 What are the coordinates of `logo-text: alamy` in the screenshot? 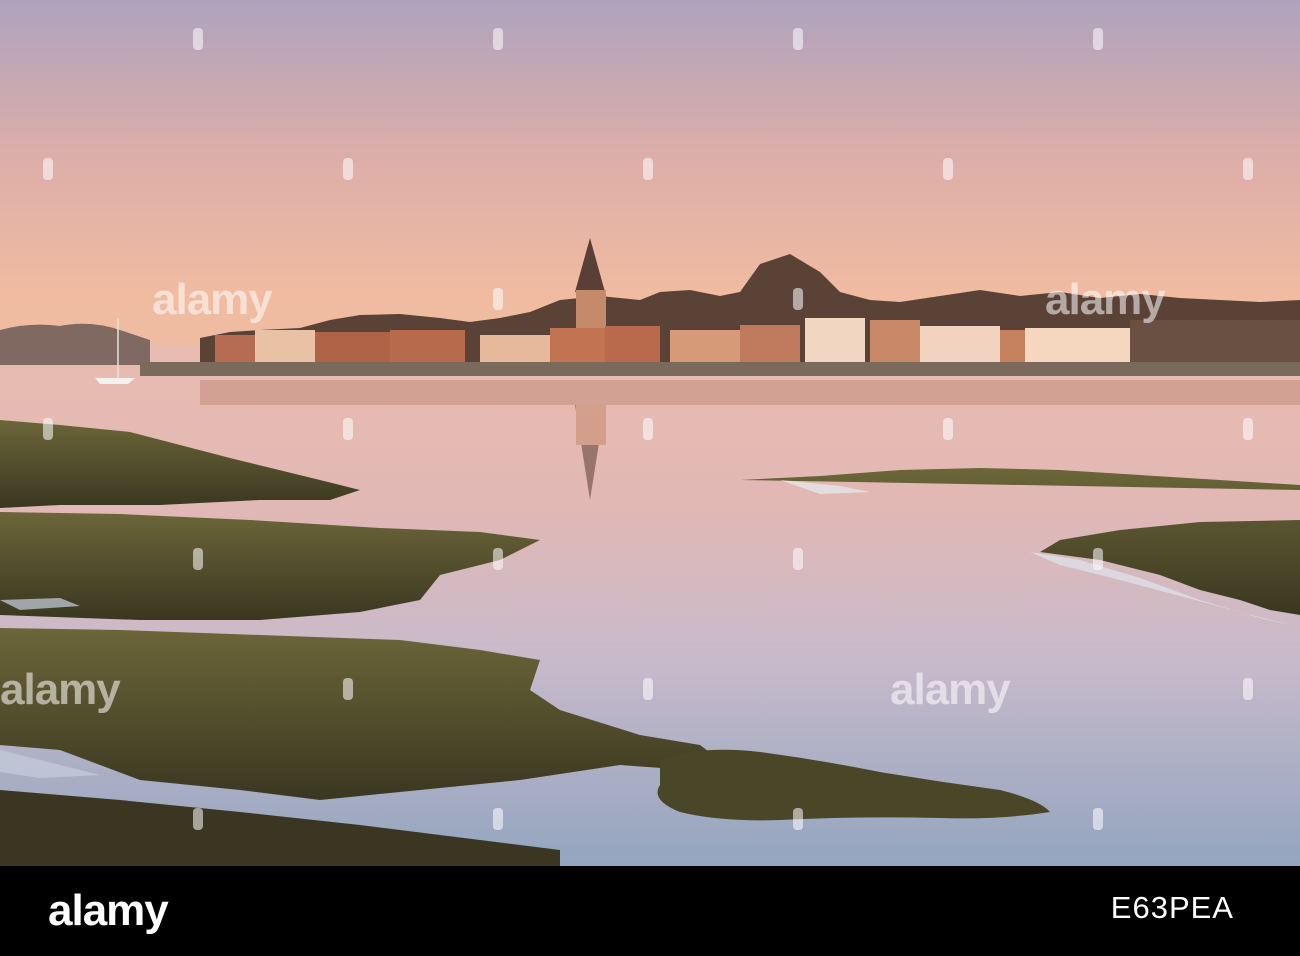 It's located at (108, 910).